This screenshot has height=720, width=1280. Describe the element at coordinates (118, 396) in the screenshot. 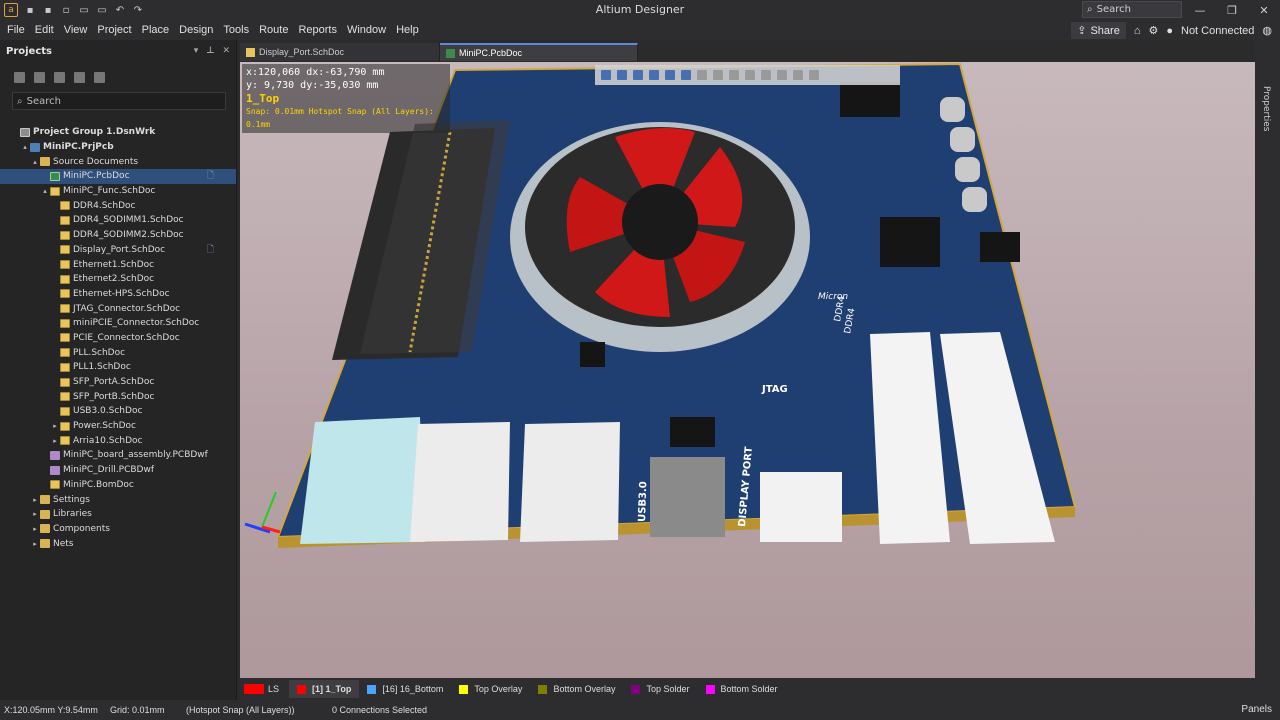

I see `project-tree-item: SFP_PortB.SchDoc` at that location.